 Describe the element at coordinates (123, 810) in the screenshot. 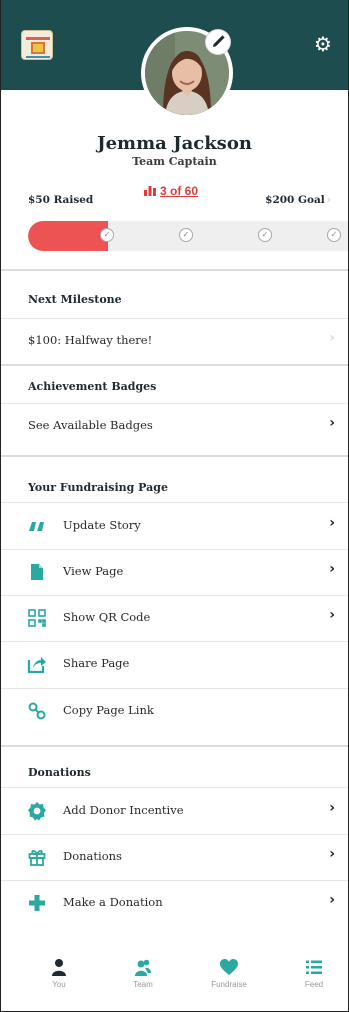

I see `add-donor-incentive-label: Add Donor Incentive` at that location.